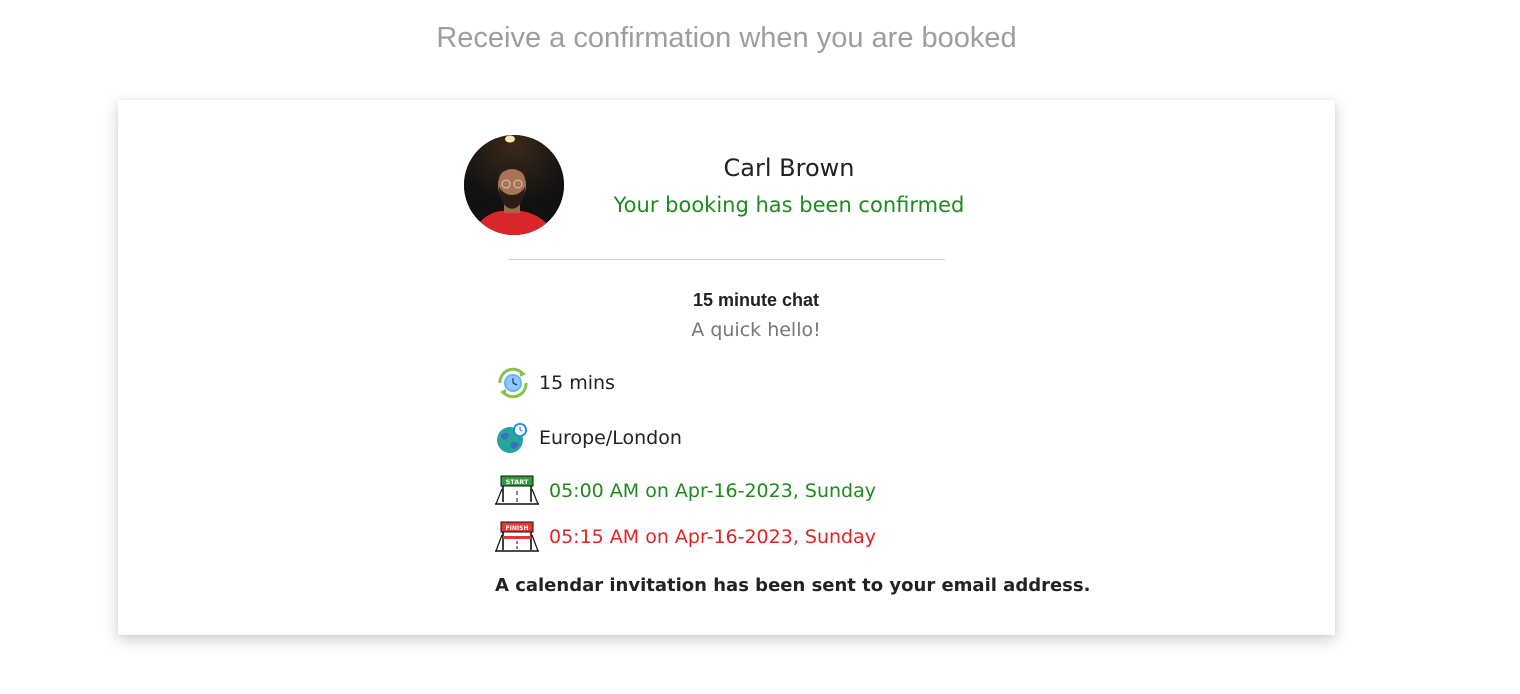 The image size is (1520, 694). What do you see at coordinates (756, 330) in the screenshot?
I see `event-description: A quick hello!` at bounding box center [756, 330].